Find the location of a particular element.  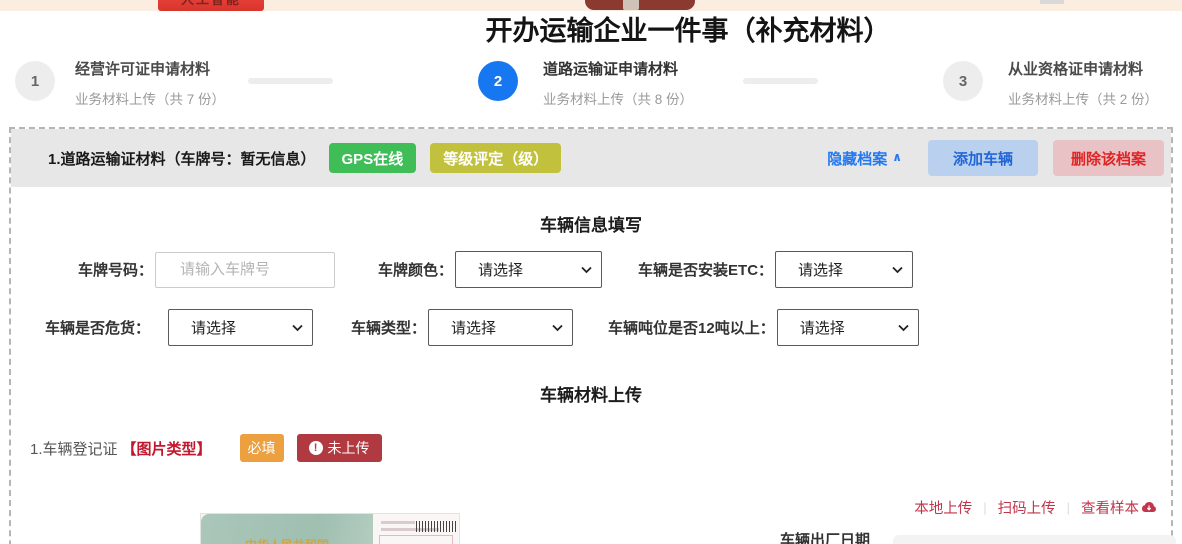

step-3-circle: 3 is located at coordinates (963, 81).